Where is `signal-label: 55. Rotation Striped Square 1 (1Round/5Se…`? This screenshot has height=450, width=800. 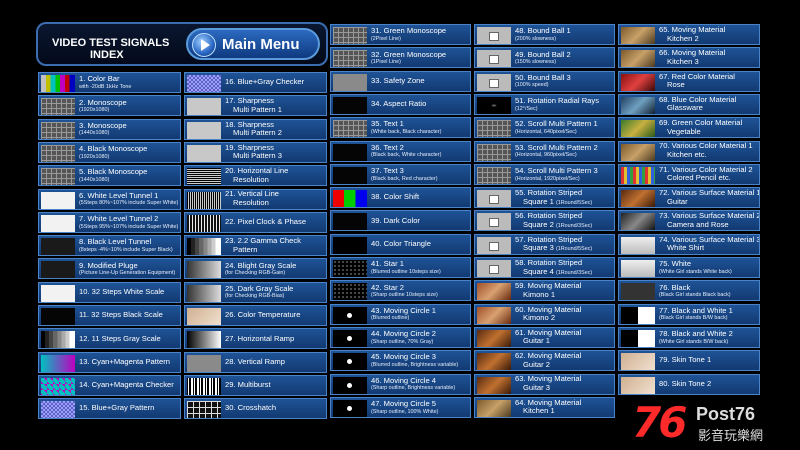 signal-label: 55. Rotation Striped Square 1 (1Round/5Se… is located at coordinates (563, 197).